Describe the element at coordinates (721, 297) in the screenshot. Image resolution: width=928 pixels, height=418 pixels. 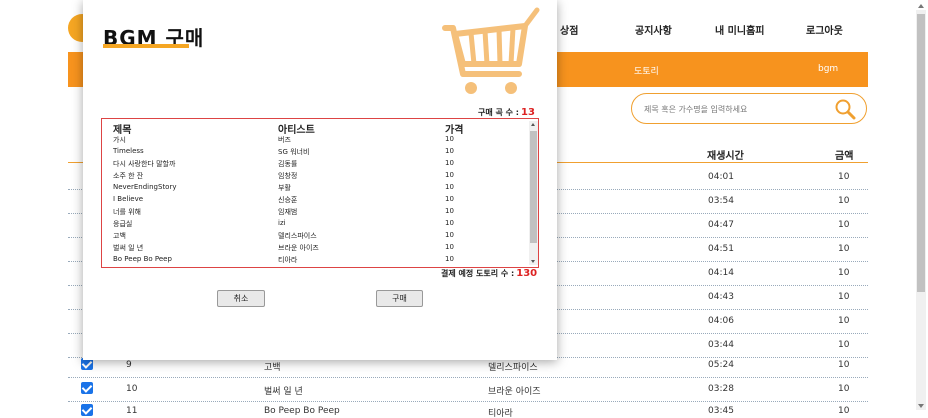
I see `row-time: 04:43` at that location.